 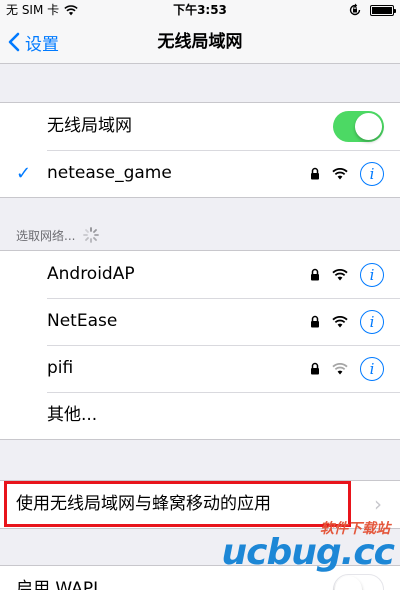 I want to click on wlan-toggle, so click(x=358, y=126).